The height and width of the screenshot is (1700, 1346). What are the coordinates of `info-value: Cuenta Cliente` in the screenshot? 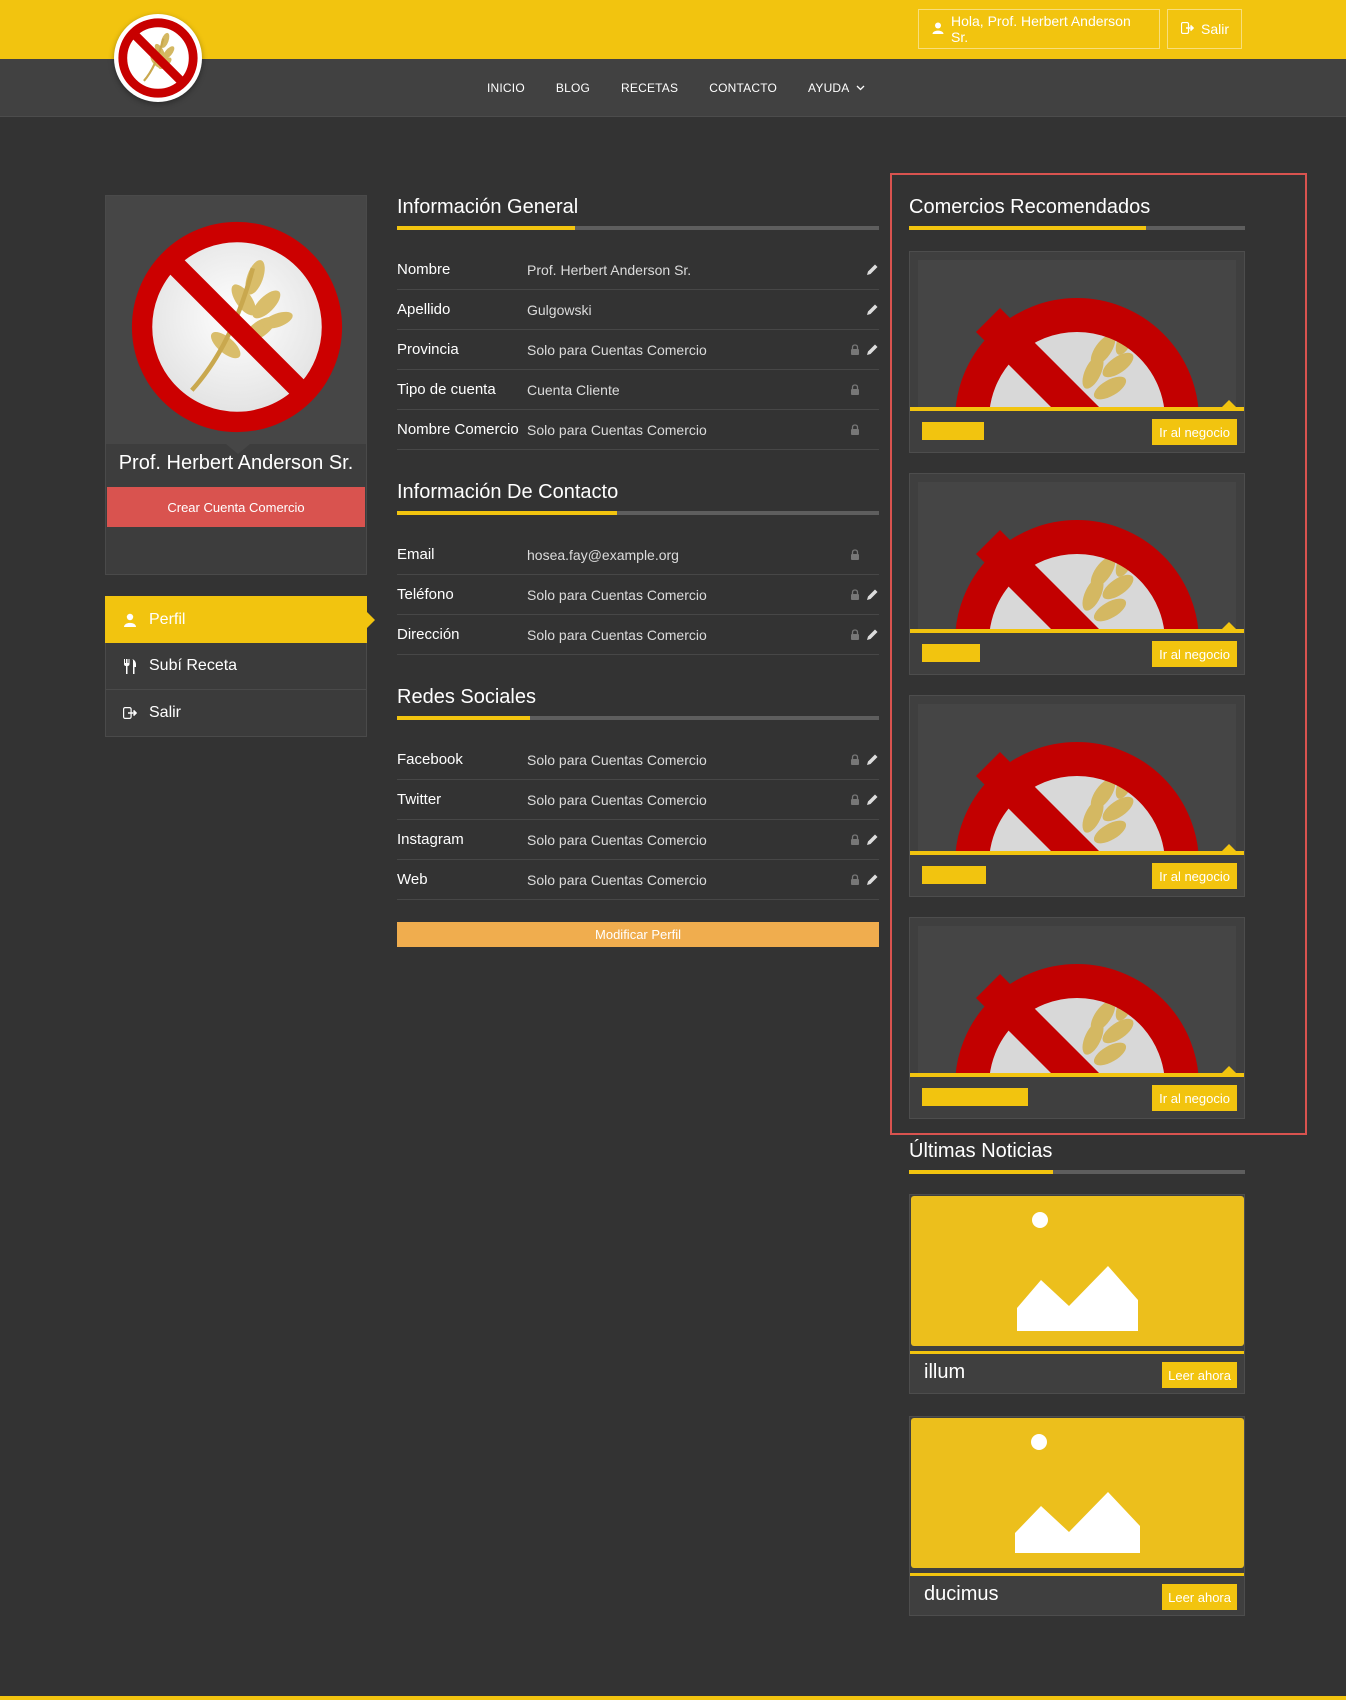 It's located at (573, 389).